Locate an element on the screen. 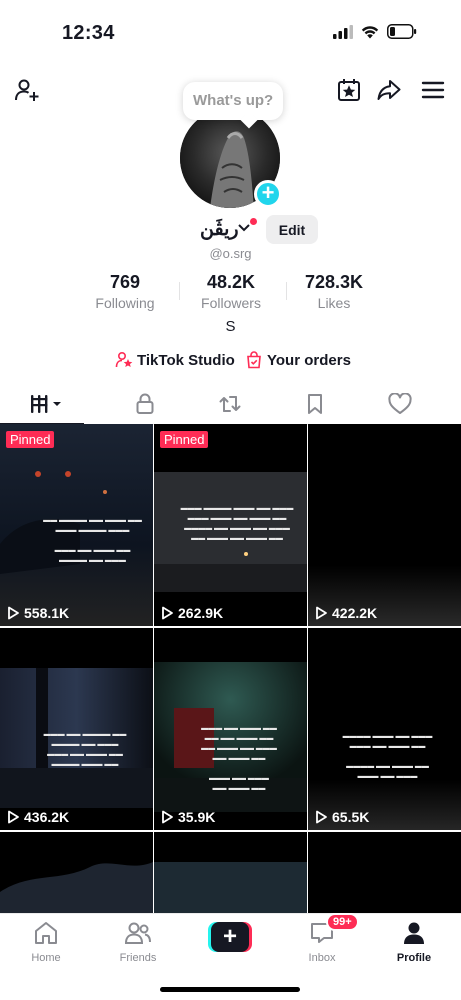 The image size is (461, 1000). hamburger-menu-icon is located at coordinates (433, 90).